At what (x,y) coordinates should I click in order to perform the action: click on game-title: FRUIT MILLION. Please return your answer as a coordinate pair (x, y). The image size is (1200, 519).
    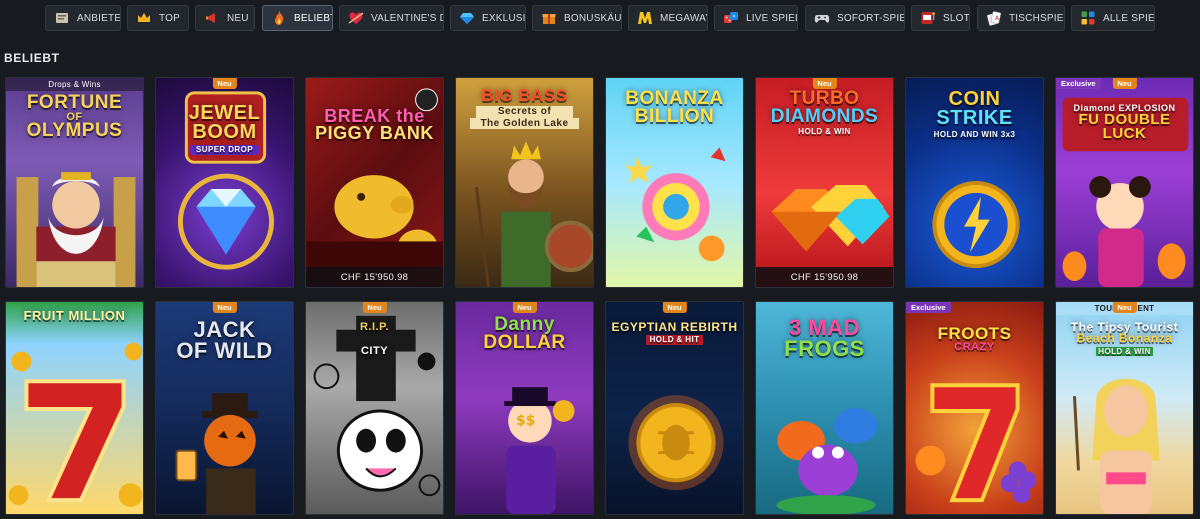
    Looking at the image, I should click on (74, 315).